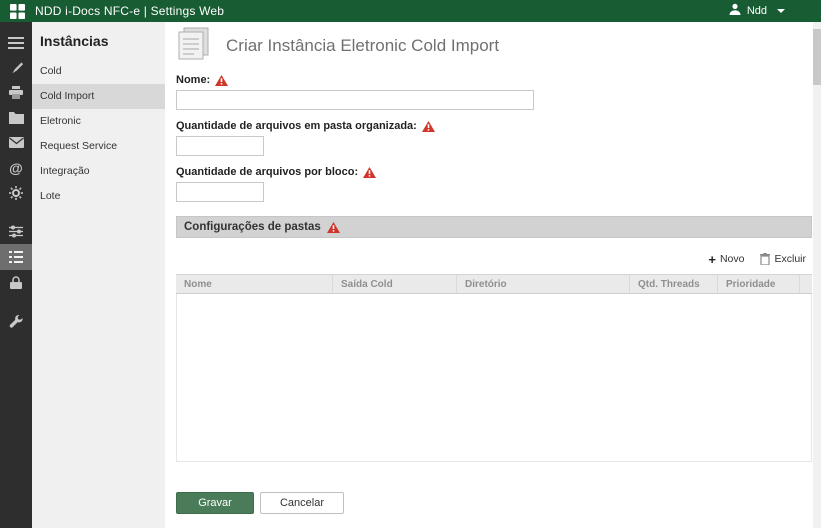  I want to click on at-icon: @, so click(16, 167).